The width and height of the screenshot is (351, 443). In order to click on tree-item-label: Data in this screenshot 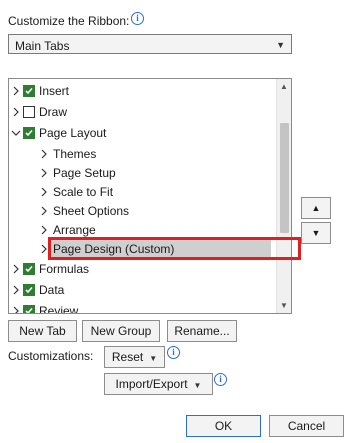, I will do `click(52, 290)`.